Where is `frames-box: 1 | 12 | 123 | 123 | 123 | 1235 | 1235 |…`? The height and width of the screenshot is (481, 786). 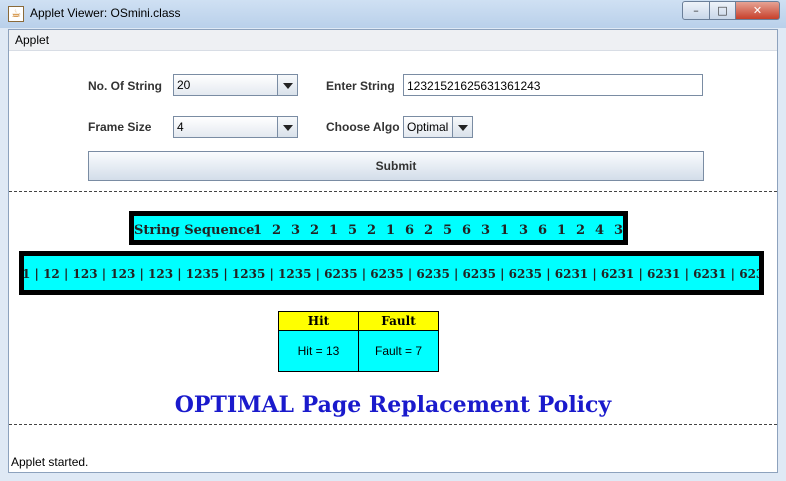 frames-box: 1 | 12 | 123 | 123 | 123 | 1235 | 1235 |… is located at coordinates (391, 273).